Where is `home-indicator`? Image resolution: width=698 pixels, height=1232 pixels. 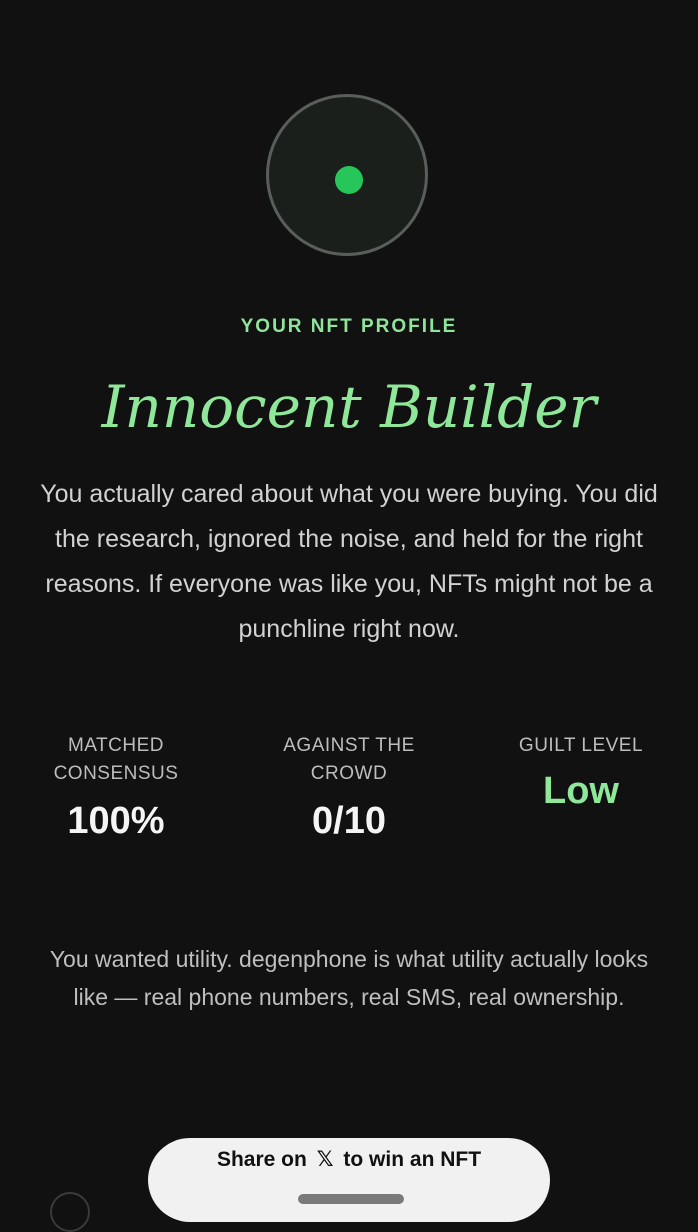
home-indicator is located at coordinates (351, 1199).